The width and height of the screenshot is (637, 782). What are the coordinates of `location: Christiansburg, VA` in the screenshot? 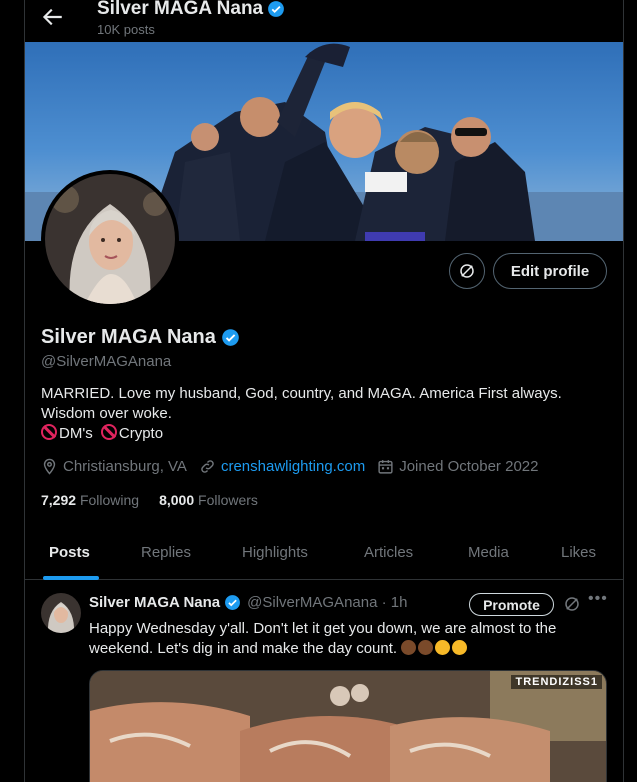 It's located at (114, 466).